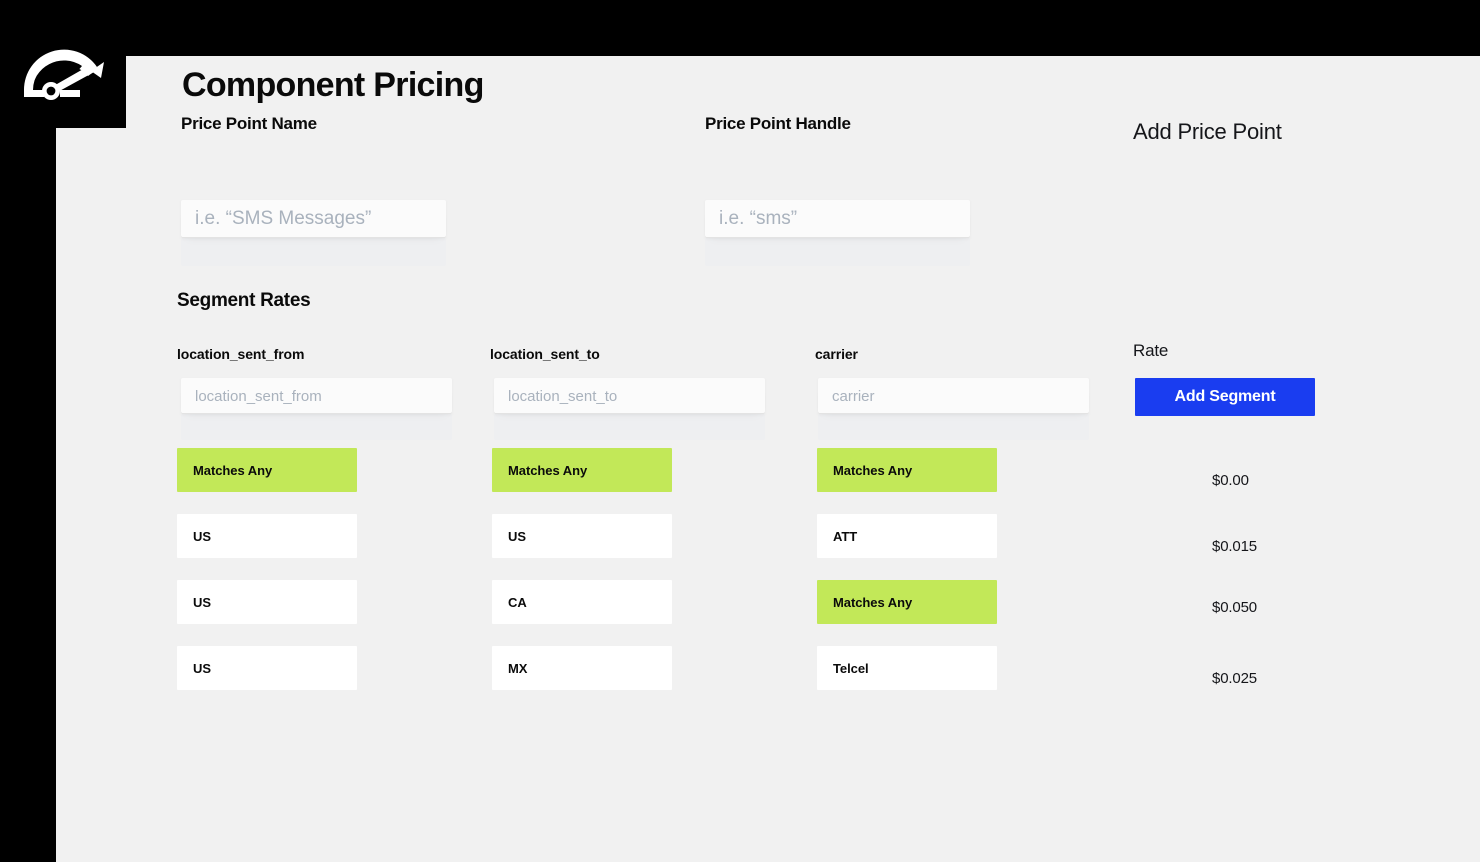  What do you see at coordinates (1234, 678) in the screenshot?
I see `segment-rate-value: $0.025` at bounding box center [1234, 678].